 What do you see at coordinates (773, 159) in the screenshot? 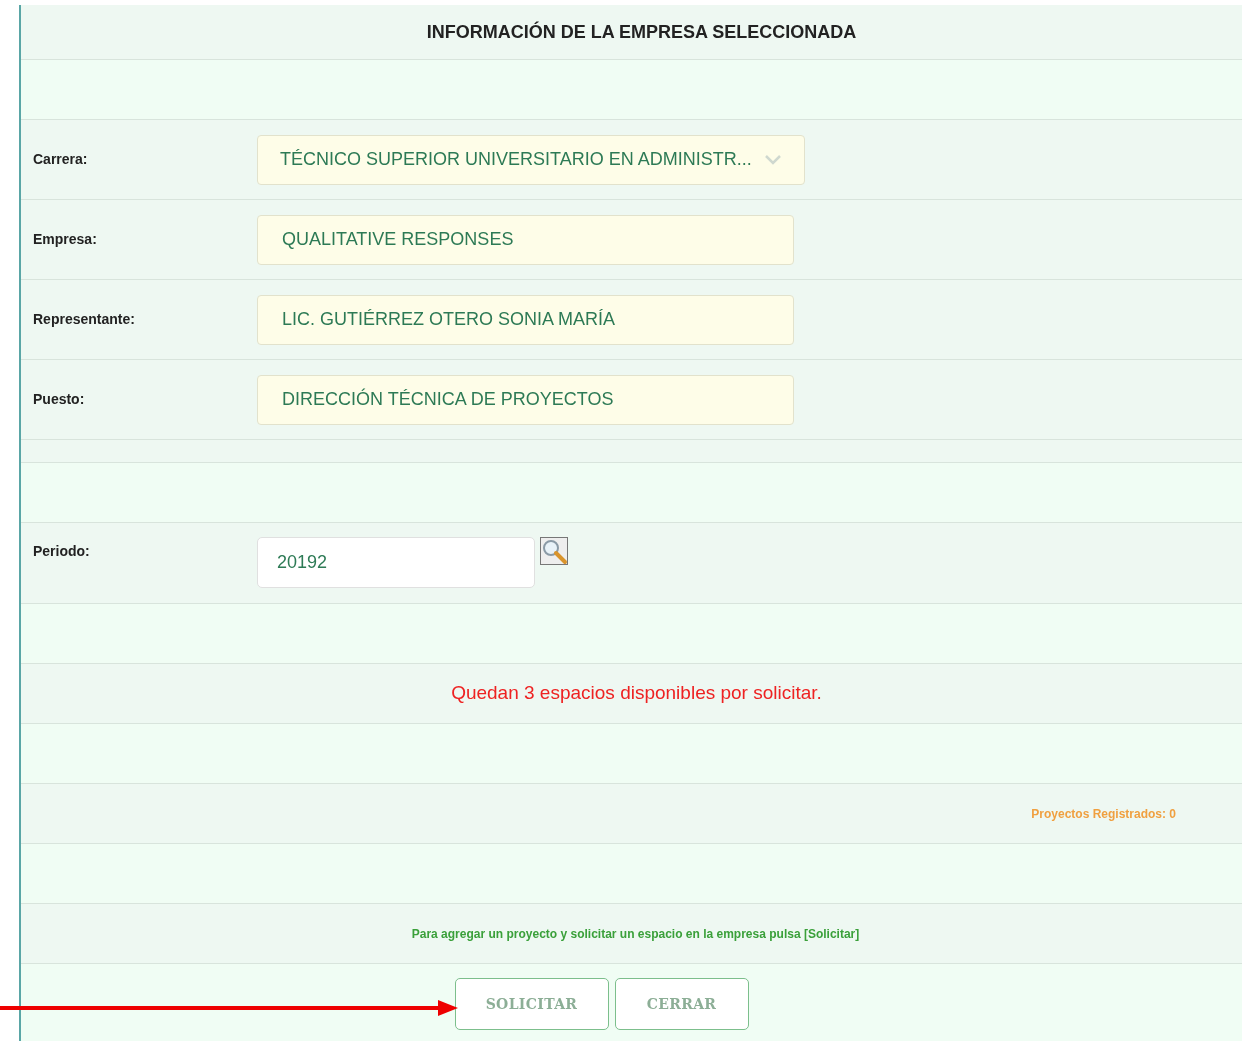
I see `chevron-down-icon` at bounding box center [773, 159].